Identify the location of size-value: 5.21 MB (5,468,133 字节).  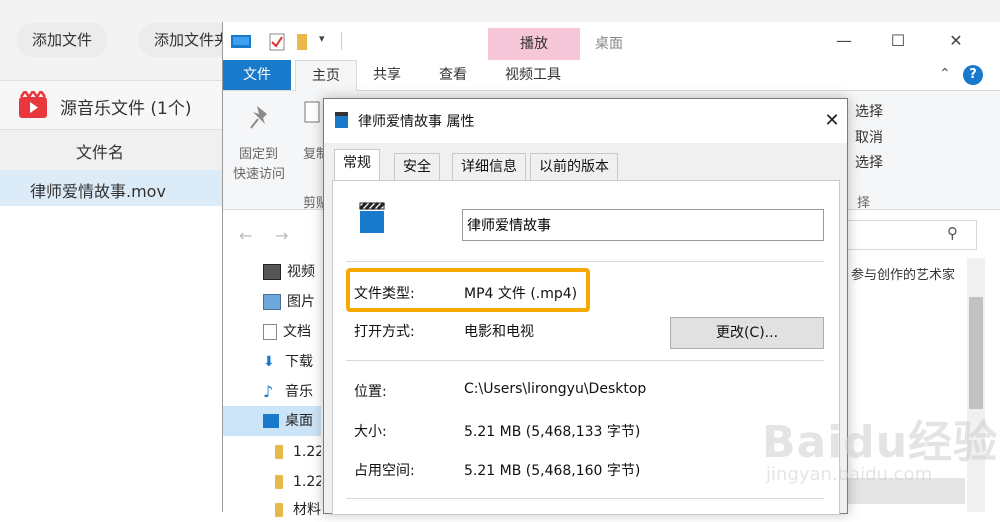
(552, 432).